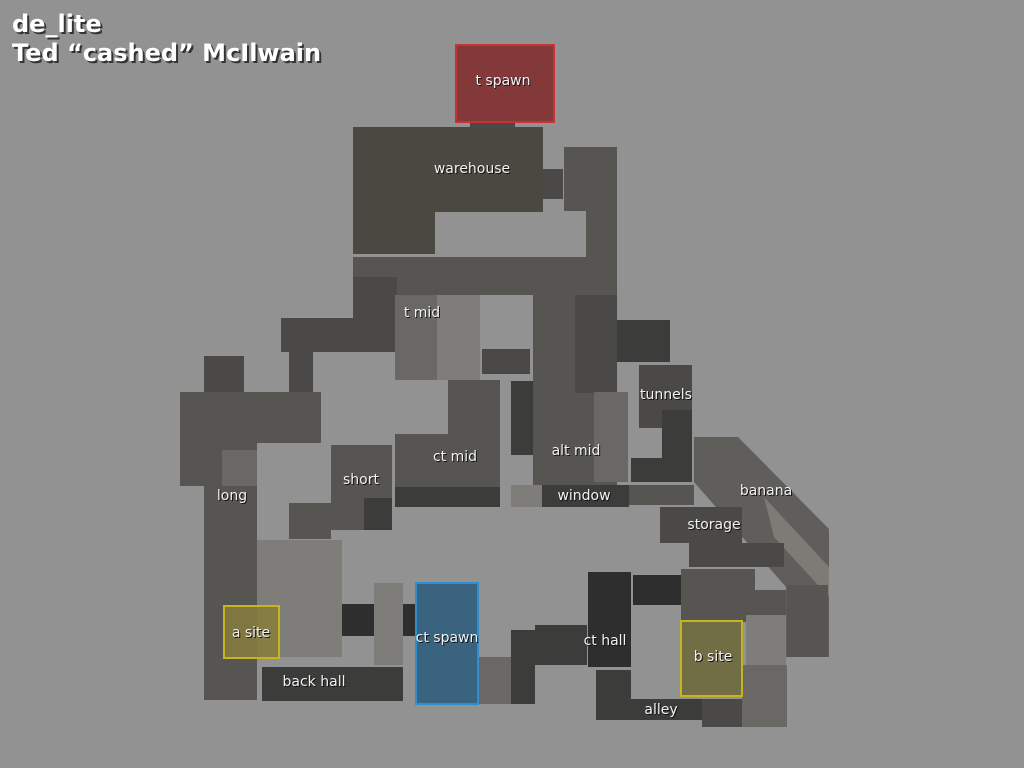 The image size is (1024, 768). I want to click on ct-mid-floor, so click(447, 497).